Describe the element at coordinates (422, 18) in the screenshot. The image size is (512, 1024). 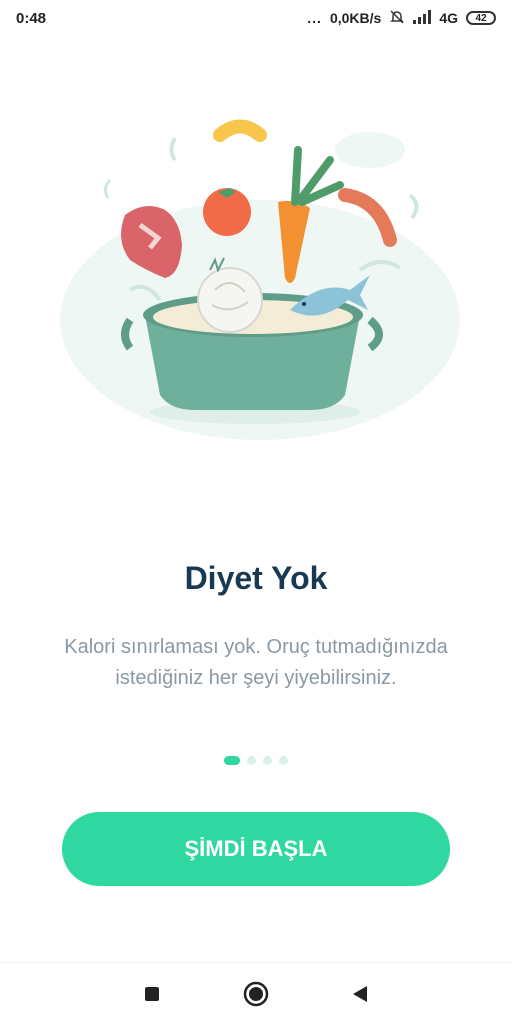
I see `signal-icon` at that location.